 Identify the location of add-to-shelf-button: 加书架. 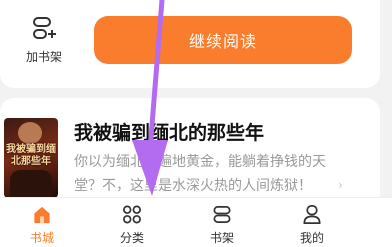
(44, 41).